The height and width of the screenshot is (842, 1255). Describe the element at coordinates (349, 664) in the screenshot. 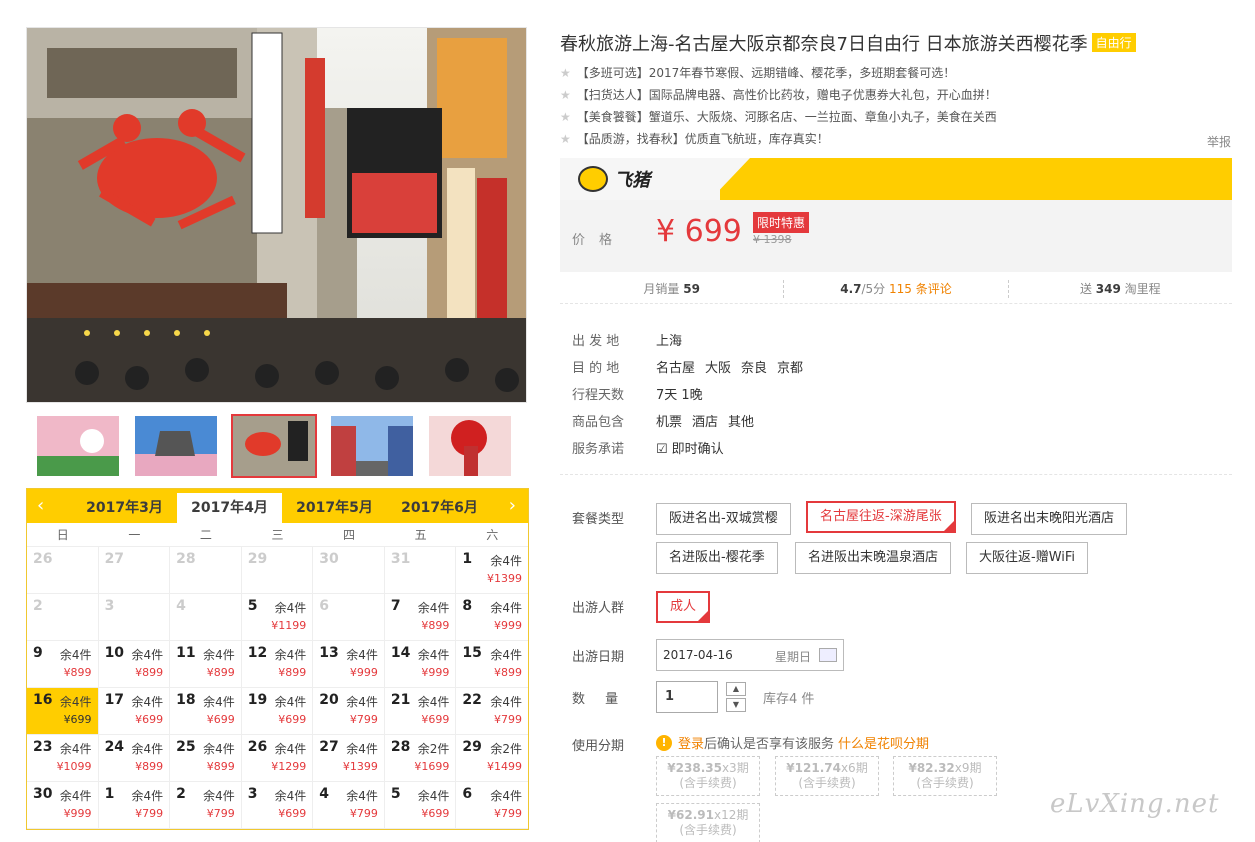

I see `calendar-day: 13 余4件 ¥999` at that location.